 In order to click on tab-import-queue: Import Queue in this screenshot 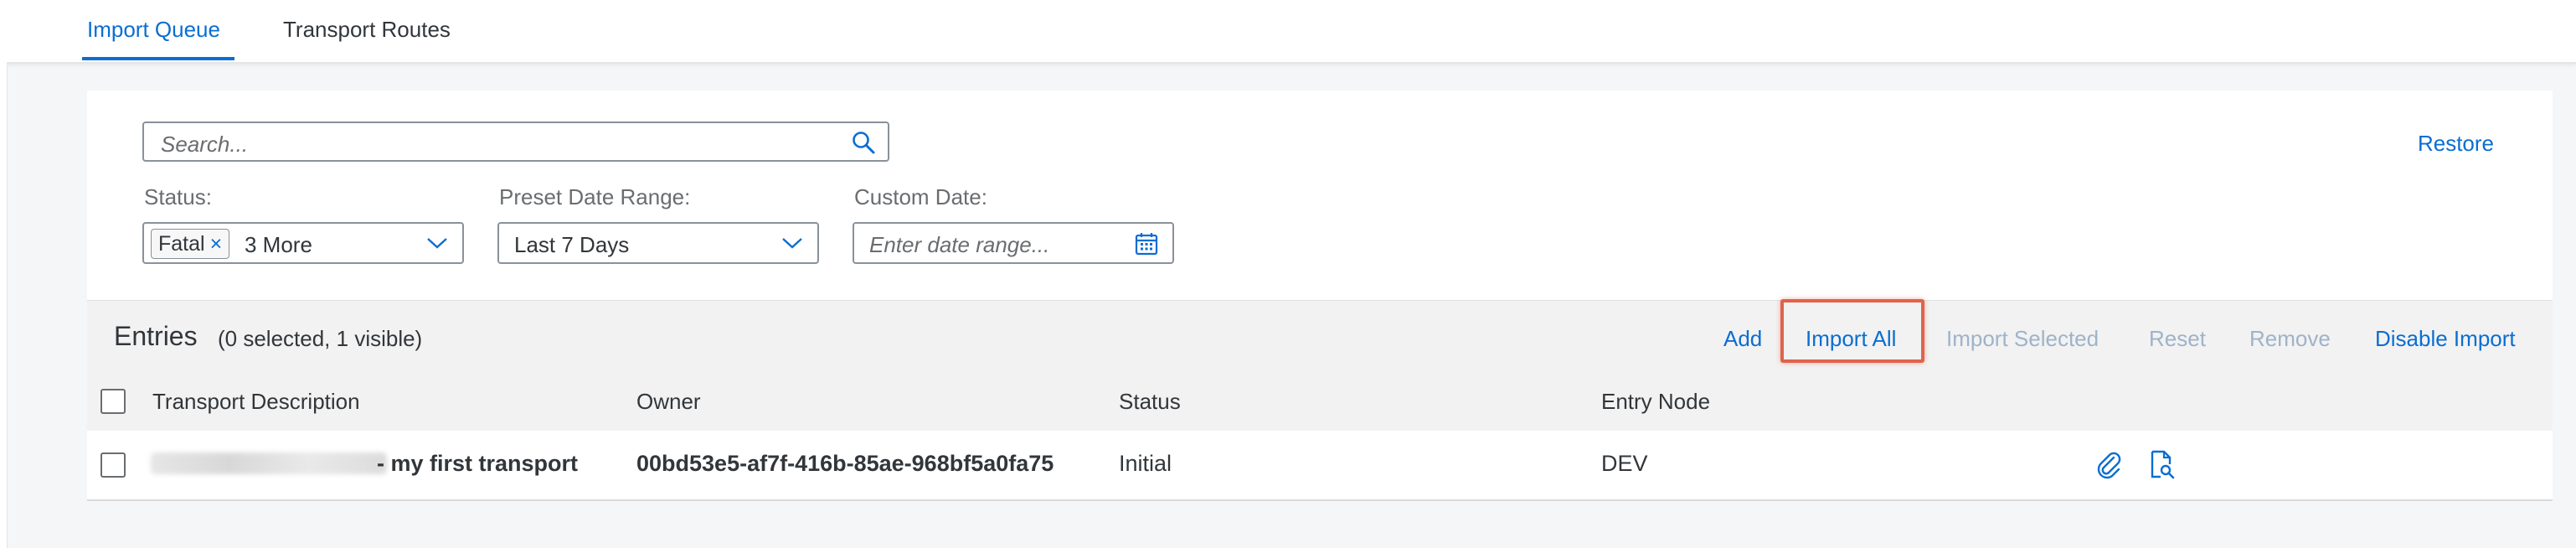, I will do `click(153, 30)`.